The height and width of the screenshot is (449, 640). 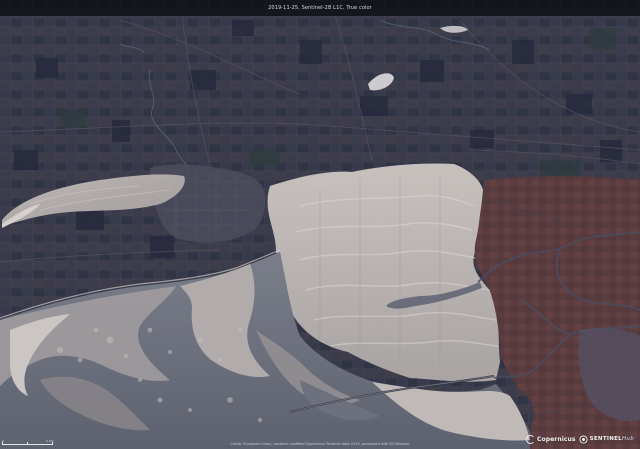 What do you see at coordinates (531, 439) in the screenshot?
I see `copernicus-mark-icon` at bounding box center [531, 439].